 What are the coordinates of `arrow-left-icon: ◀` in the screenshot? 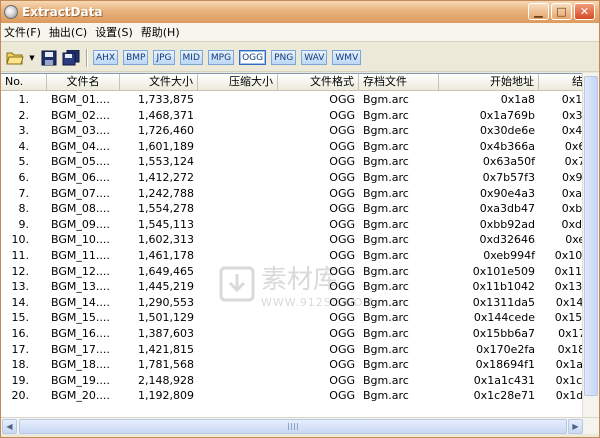 It's located at (9, 426).